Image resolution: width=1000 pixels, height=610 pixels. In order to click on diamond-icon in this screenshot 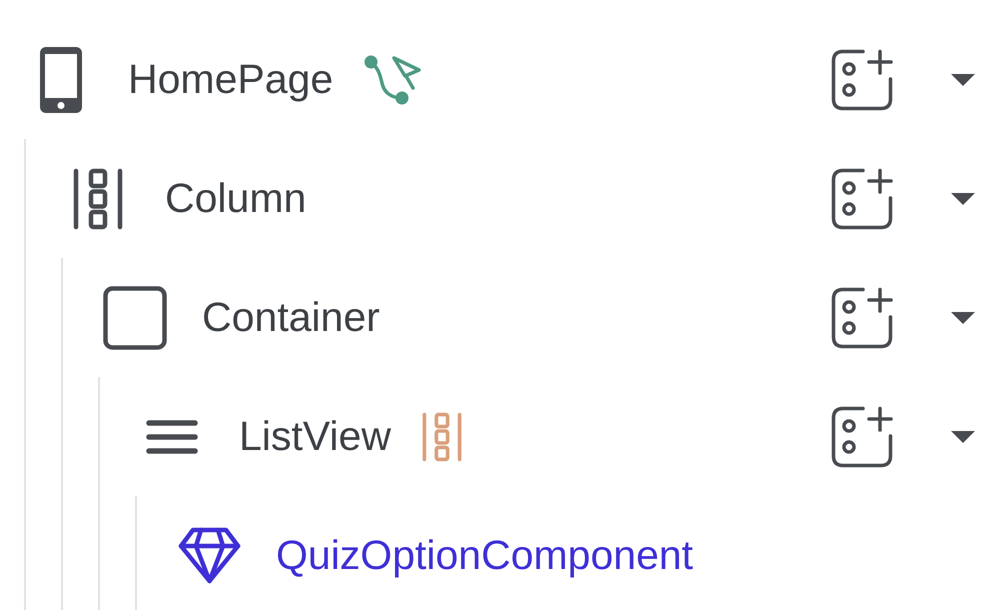, I will do `click(209, 555)`.